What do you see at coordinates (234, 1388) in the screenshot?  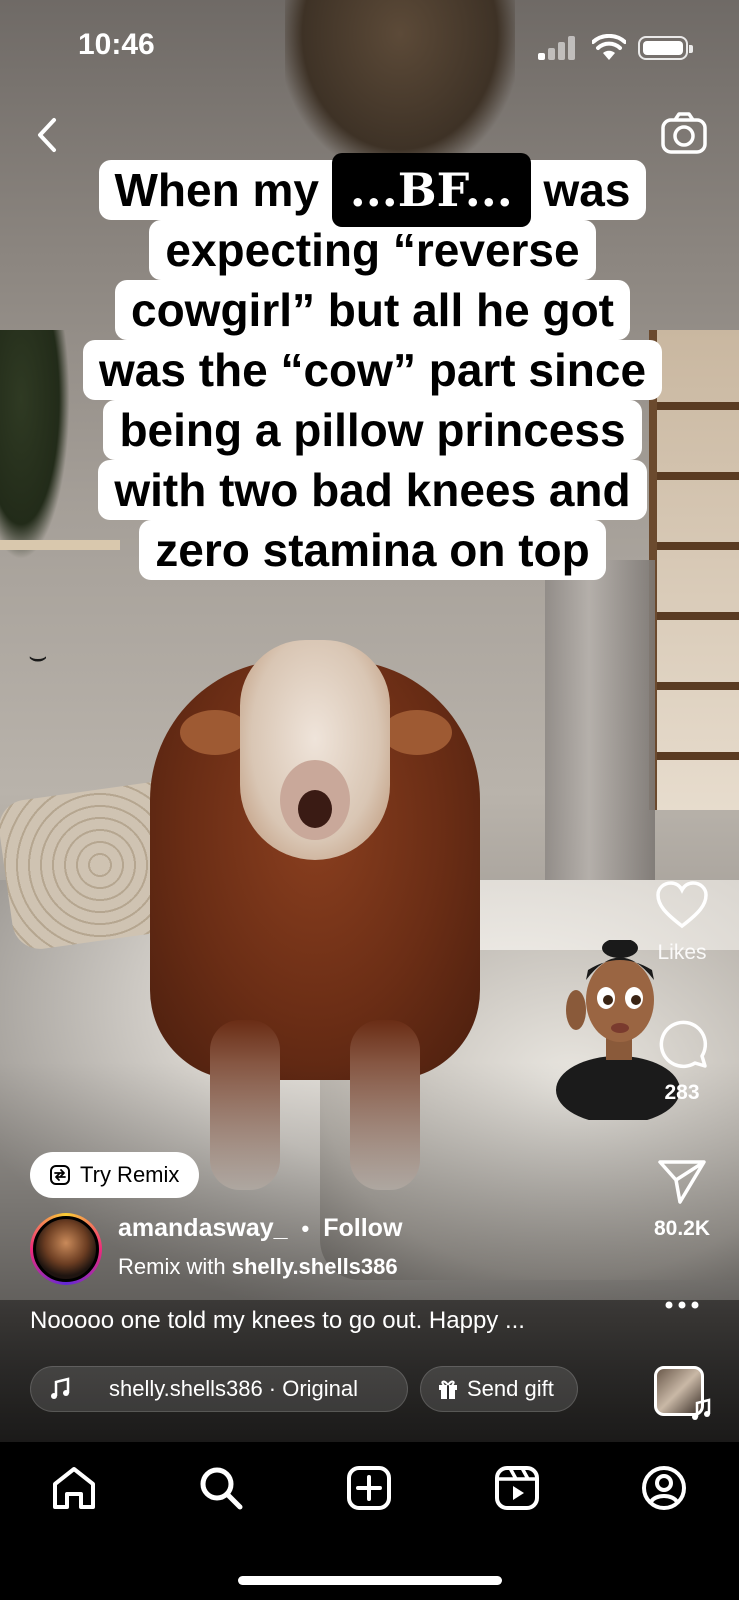 I see `audio-label: shelly.shells386 · Original` at bounding box center [234, 1388].